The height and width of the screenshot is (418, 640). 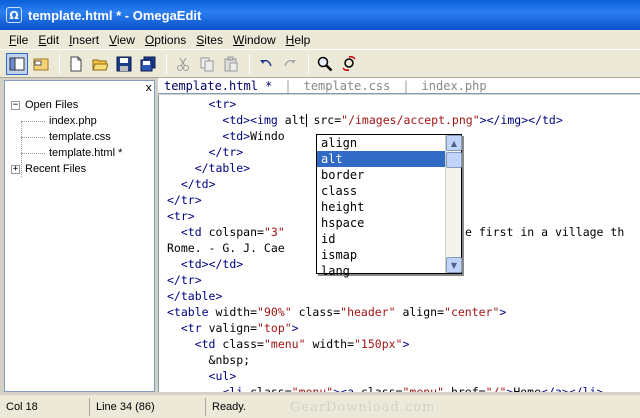 I want to click on tab-template-html: template.html *, so click(x=218, y=86).